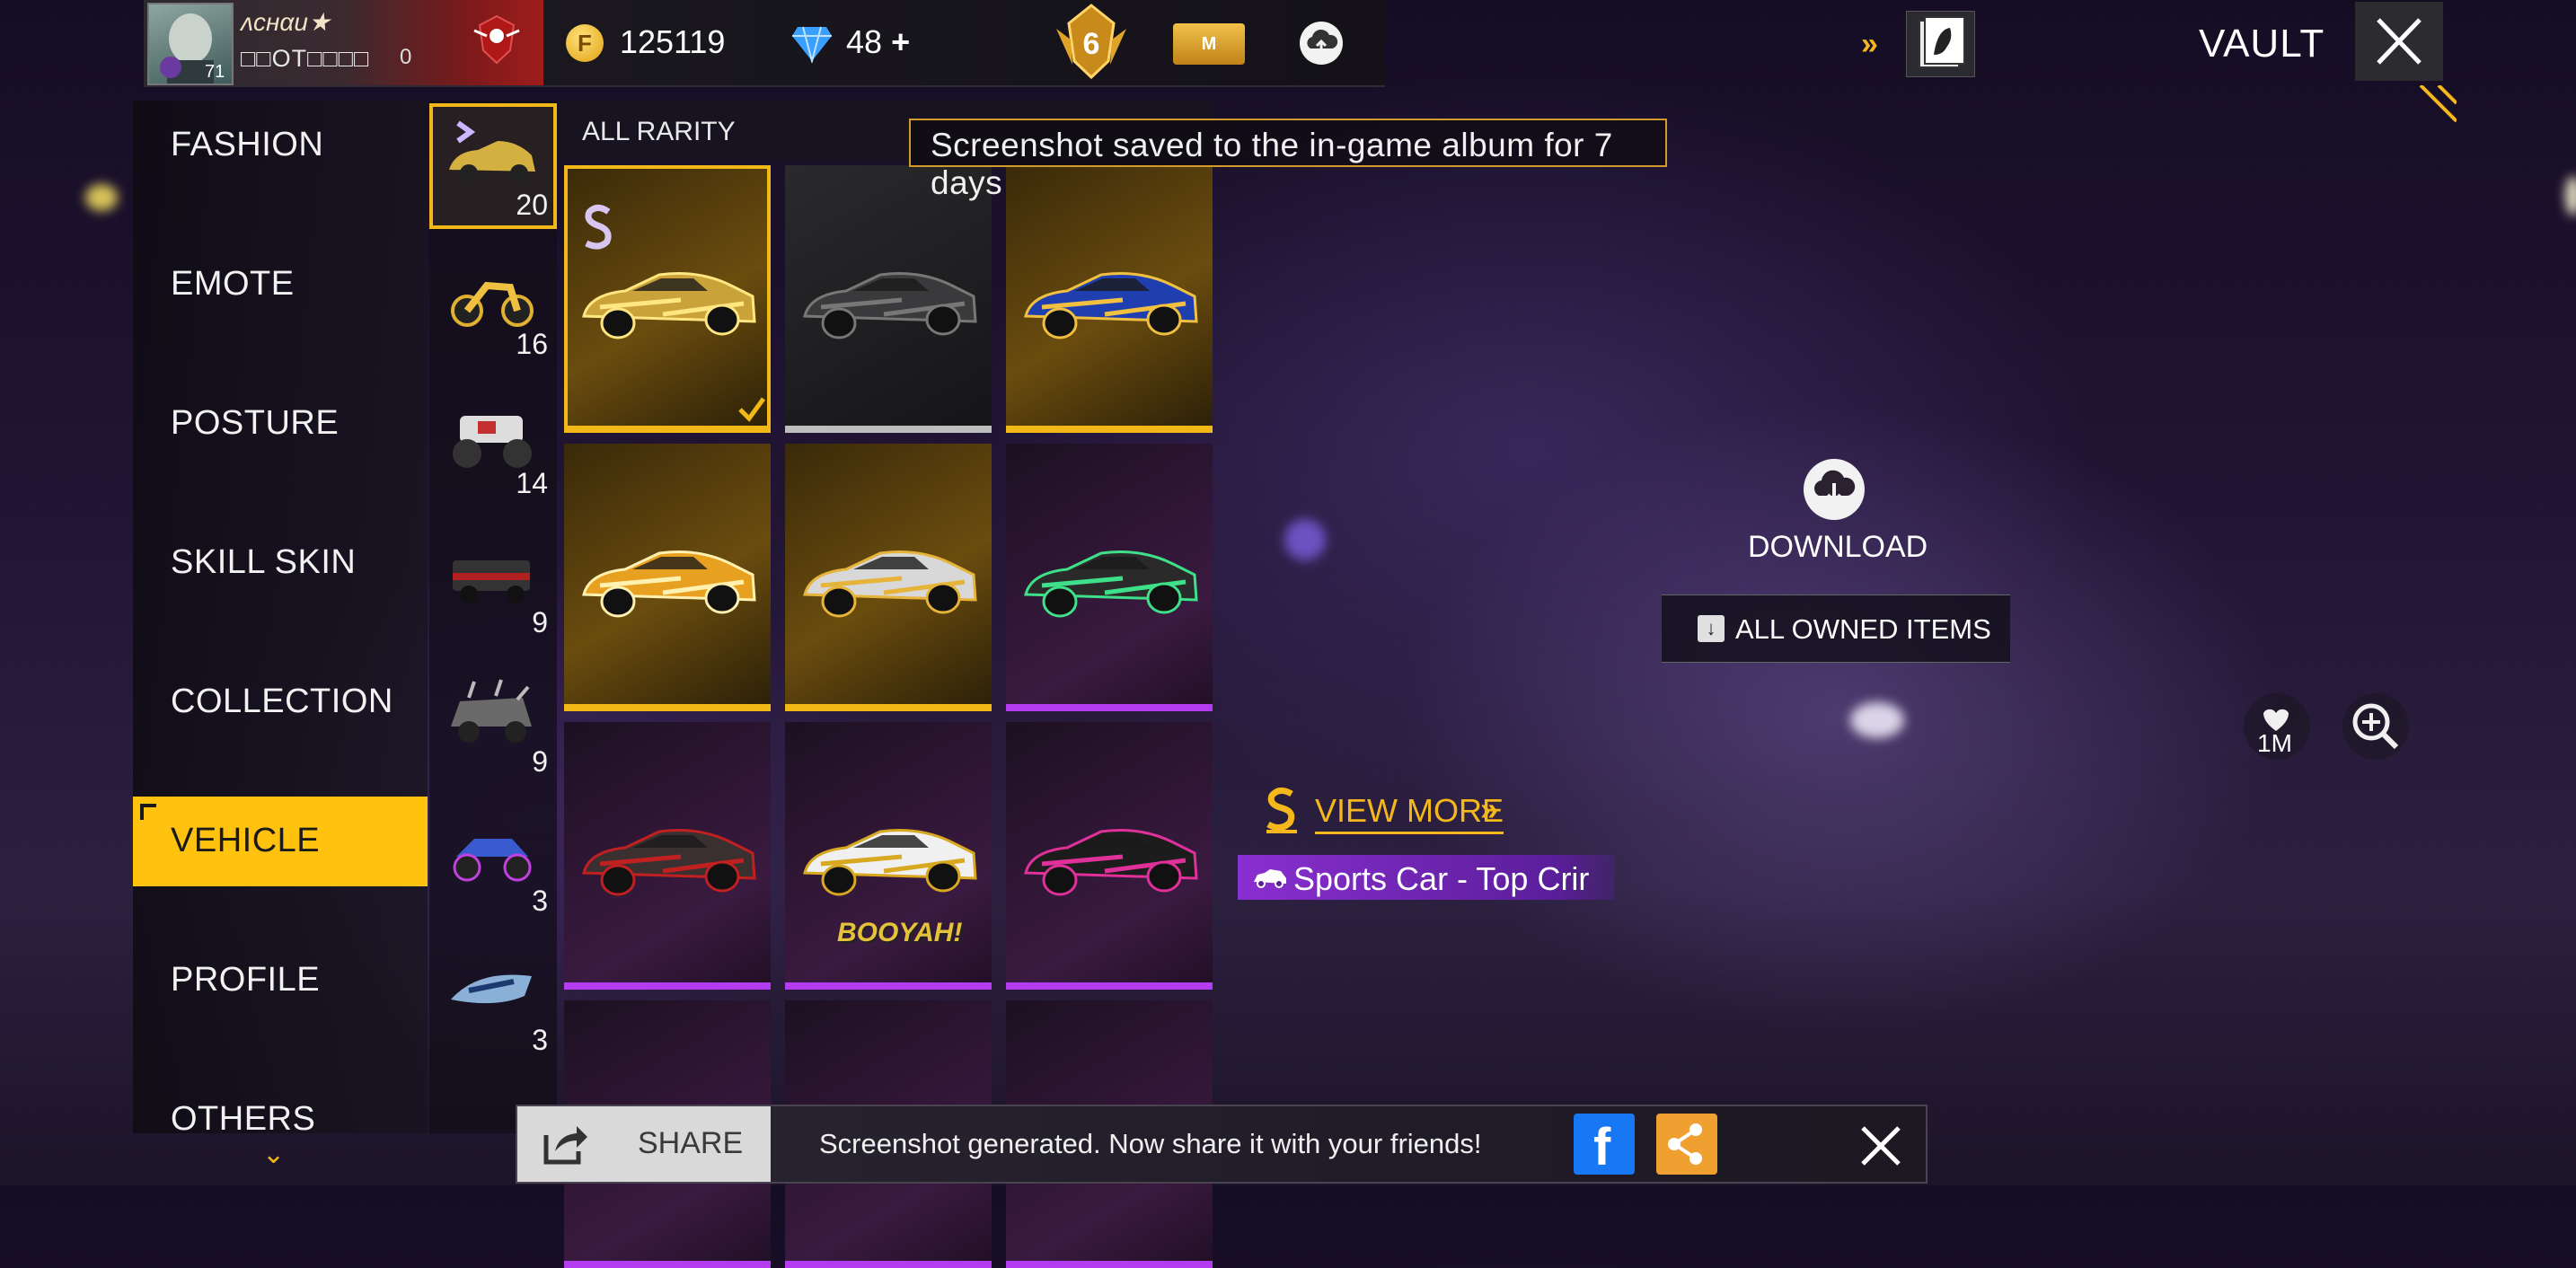  Describe the element at coordinates (273, 1154) in the screenshot. I see `scroll-down-chevron-icon: ⌄` at that location.